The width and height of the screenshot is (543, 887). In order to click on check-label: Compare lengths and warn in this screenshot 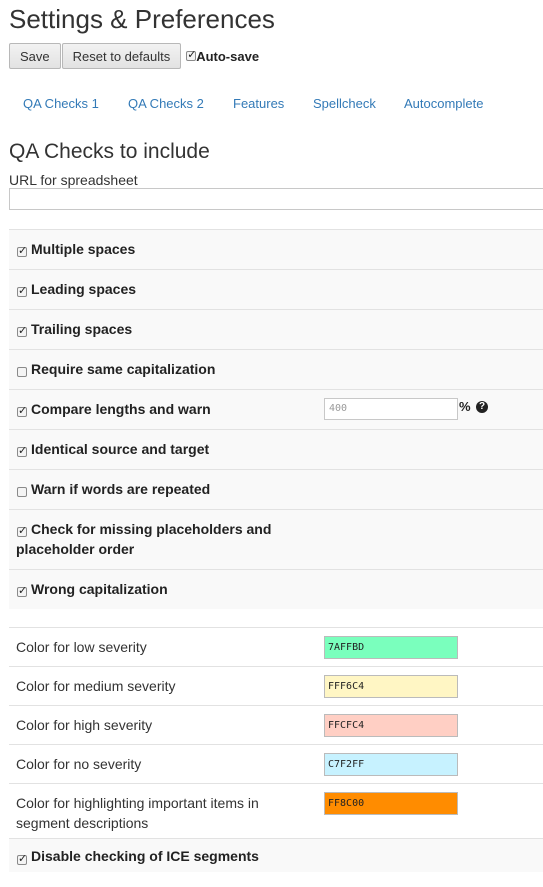, I will do `click(121, 409)`.